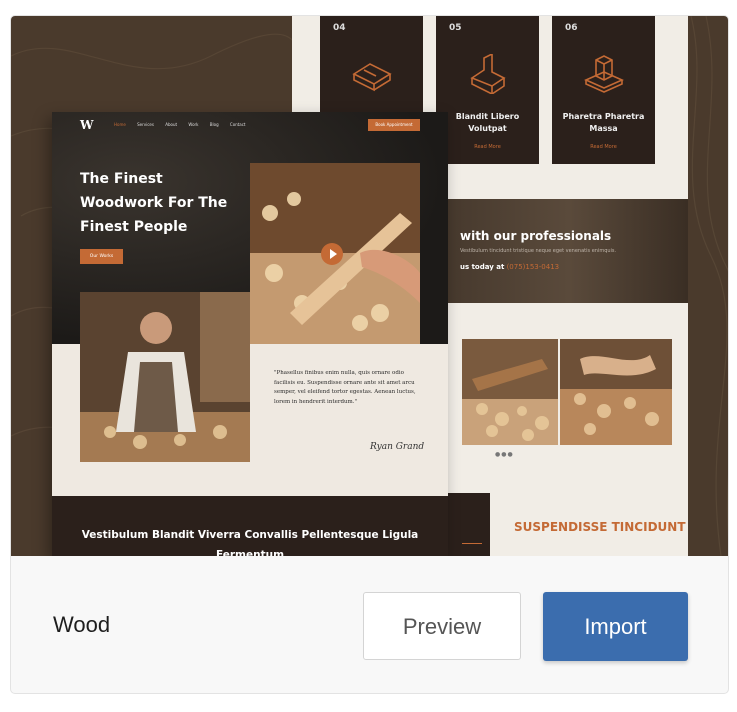 The width and height of the screenshot is (737, 712). Describe the element at coordinates (487, 122) in the screenshot. I see `service-title: Blandit Libero Volutpat` at that location.